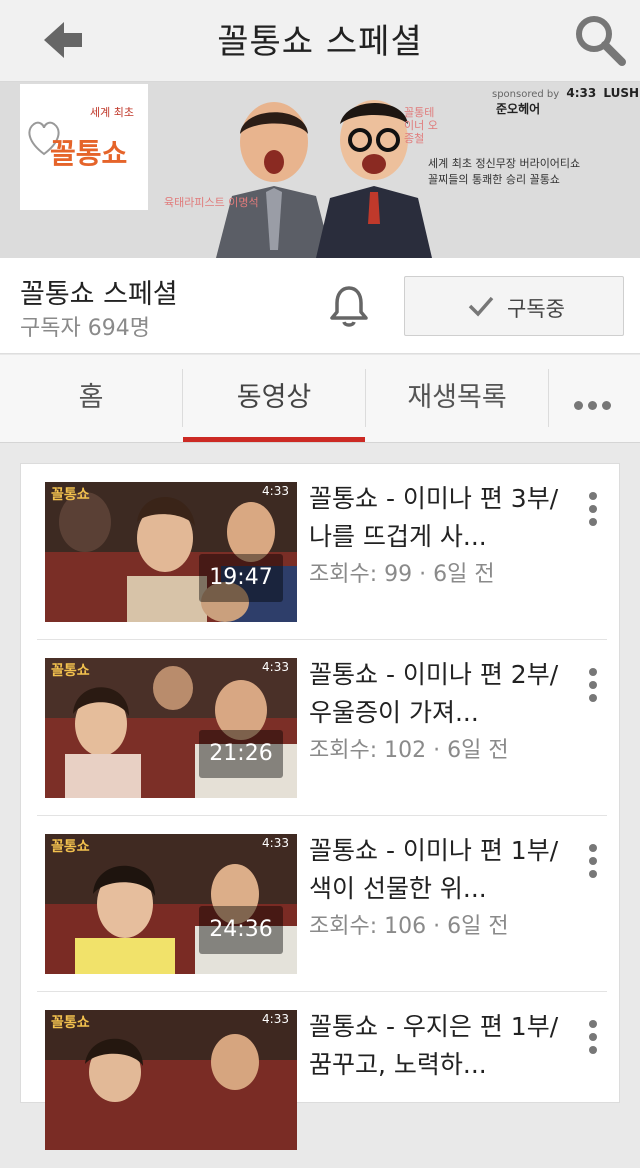  I want to click on check-icon, so click(481, 306).